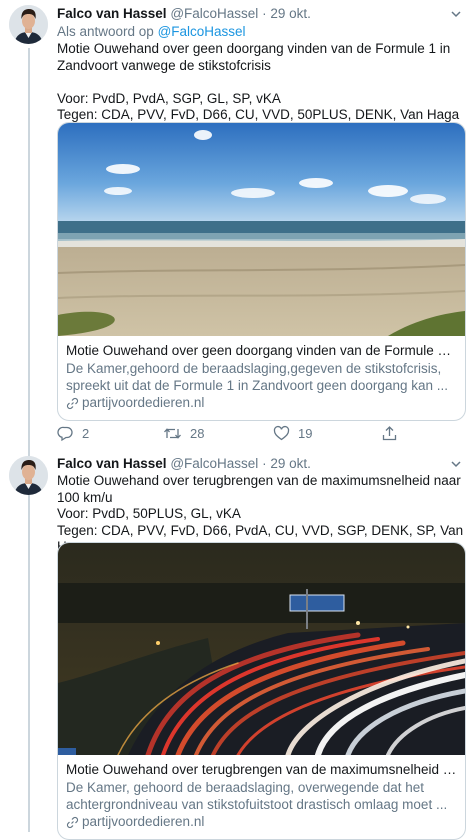 This screenshot has height=840, width=476. I want to click on like-button: 19, so click(292, 433).